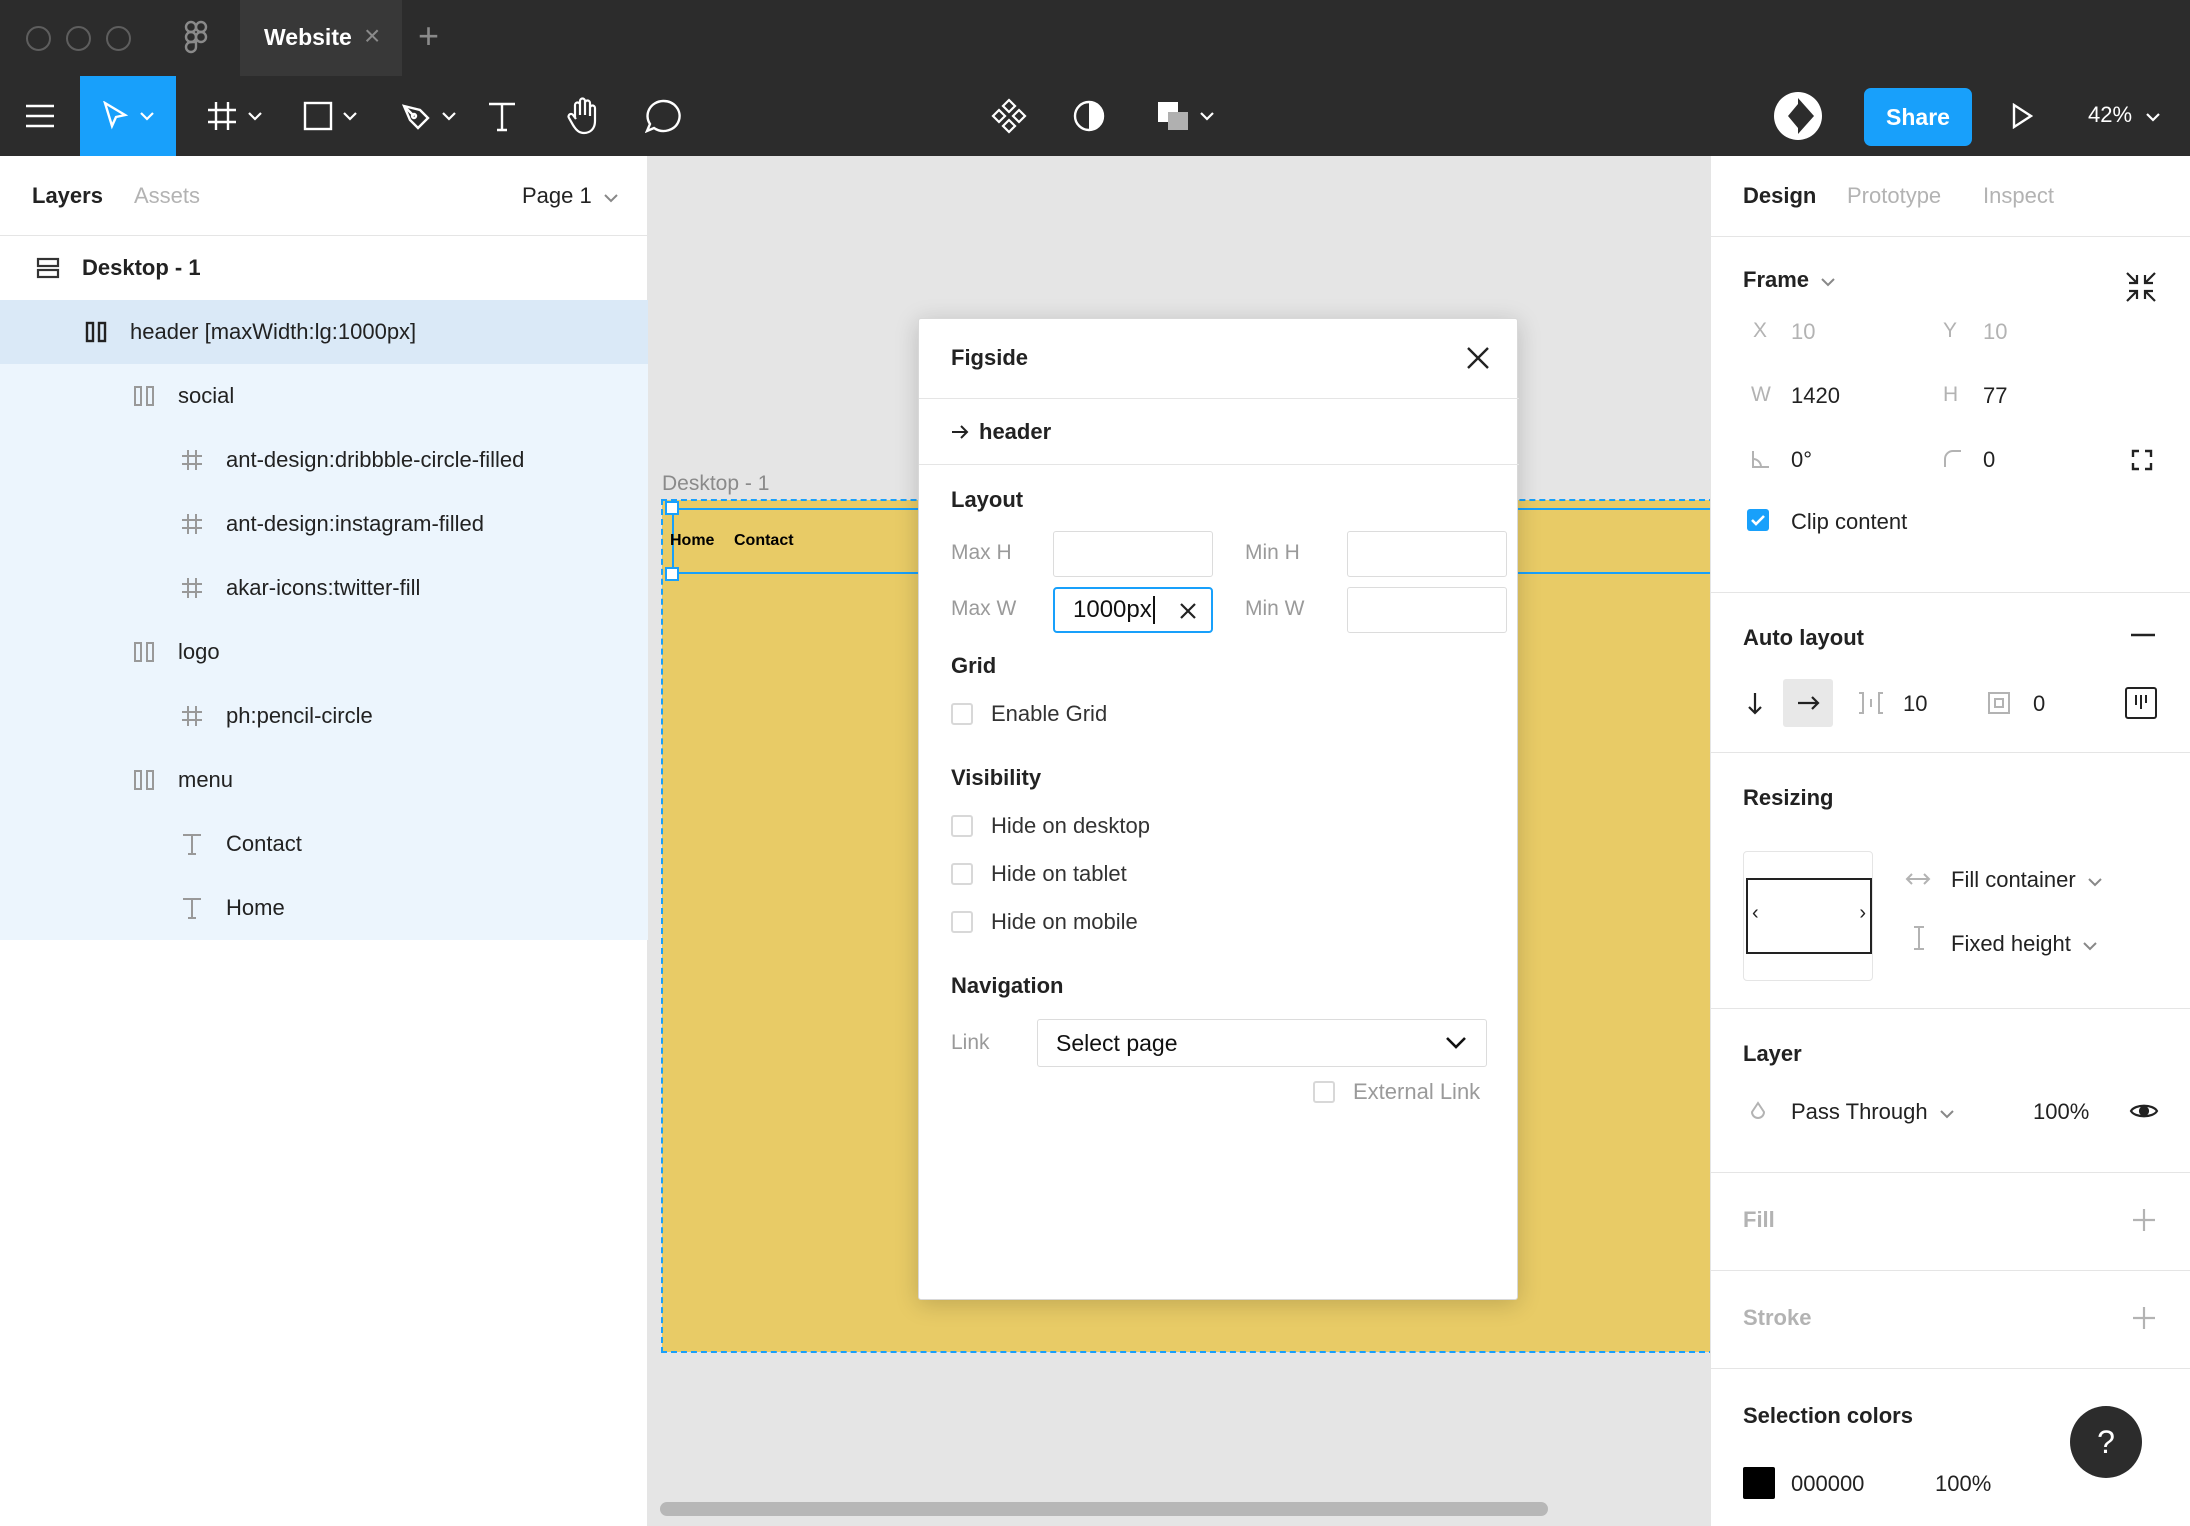 The height and width of the screenshot is (1526, 2190). I want to click on hide-desktop-checkbox: Hide on desktop, so click(1050, 826).